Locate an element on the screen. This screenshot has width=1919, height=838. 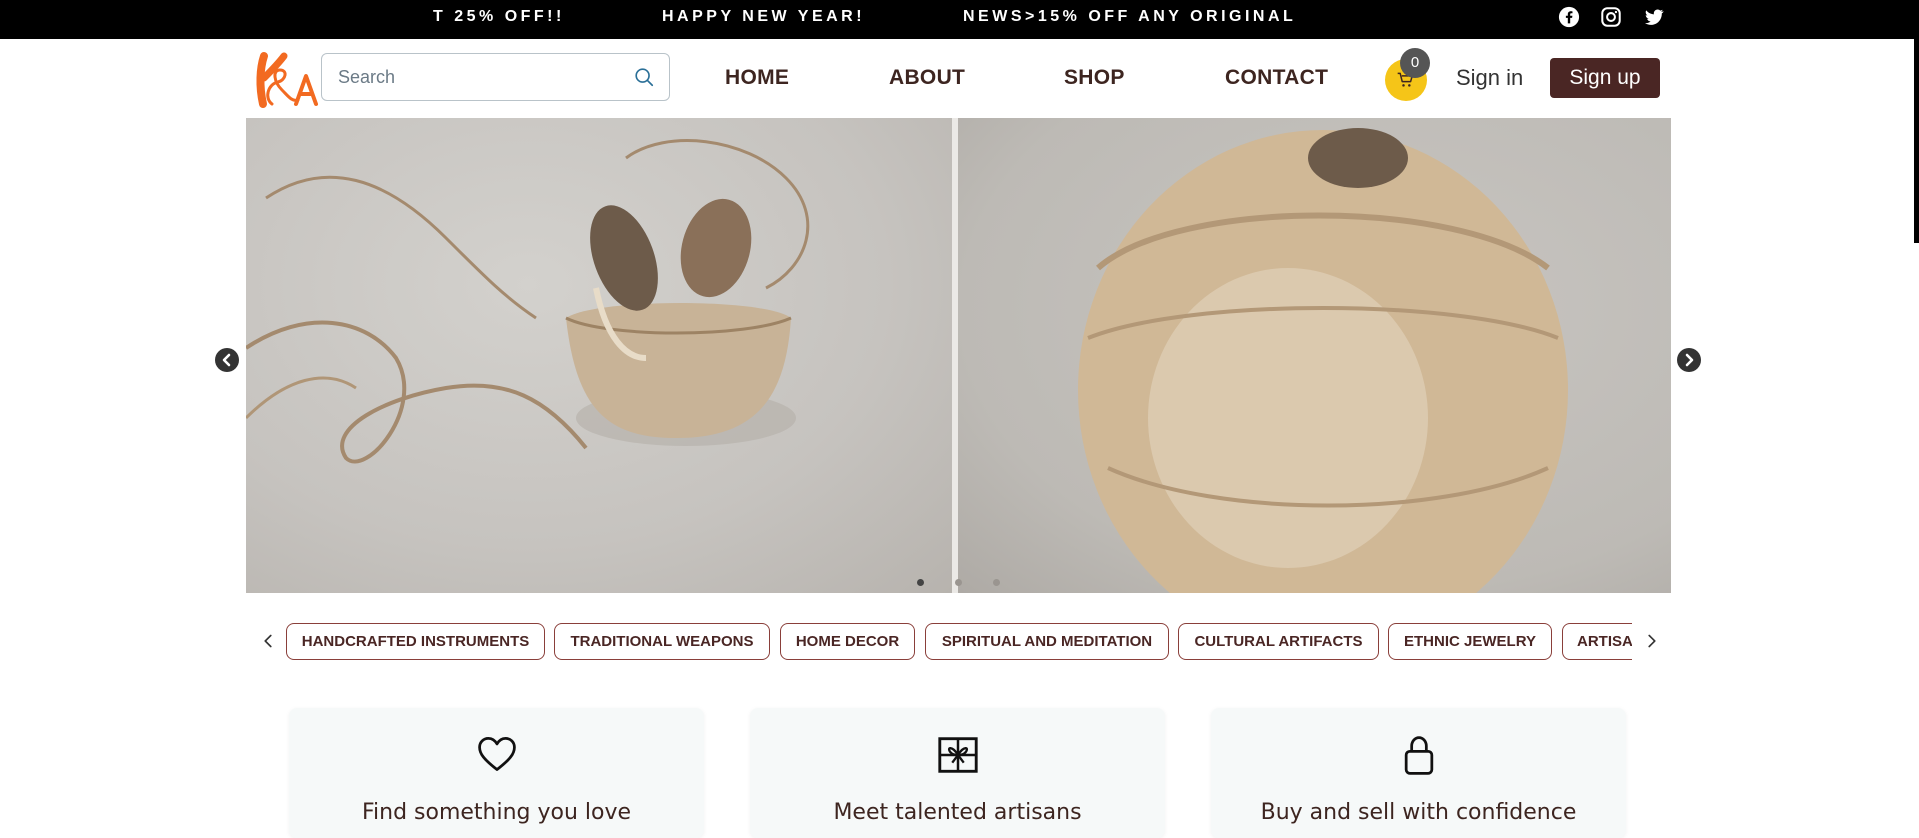
sign-up-button: Sign up is located at coordinates (1605, 78).